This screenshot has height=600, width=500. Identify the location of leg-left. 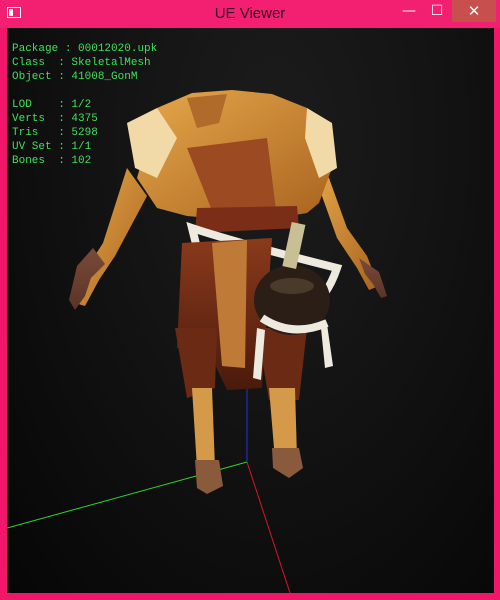
(203, 428).